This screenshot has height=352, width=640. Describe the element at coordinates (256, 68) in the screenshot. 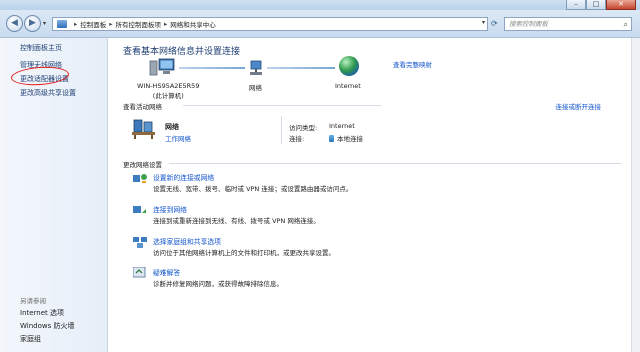

I see `network-icon` at that location.